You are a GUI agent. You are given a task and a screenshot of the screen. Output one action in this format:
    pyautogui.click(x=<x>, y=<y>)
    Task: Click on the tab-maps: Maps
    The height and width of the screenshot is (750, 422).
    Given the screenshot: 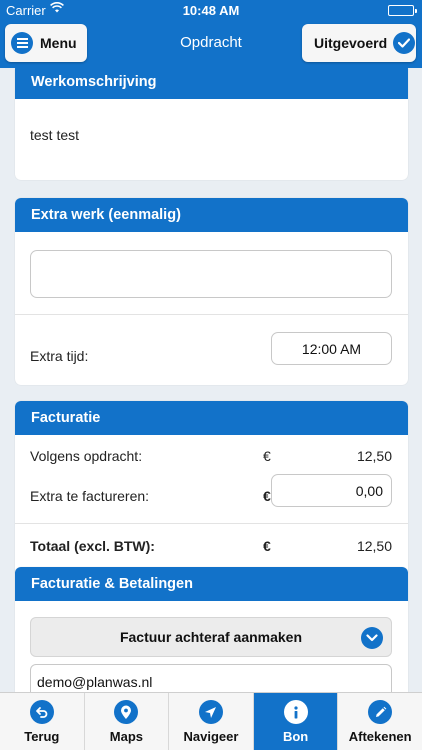 What is the action you would take?
    pyautogui.click(x=127, y=721)
    